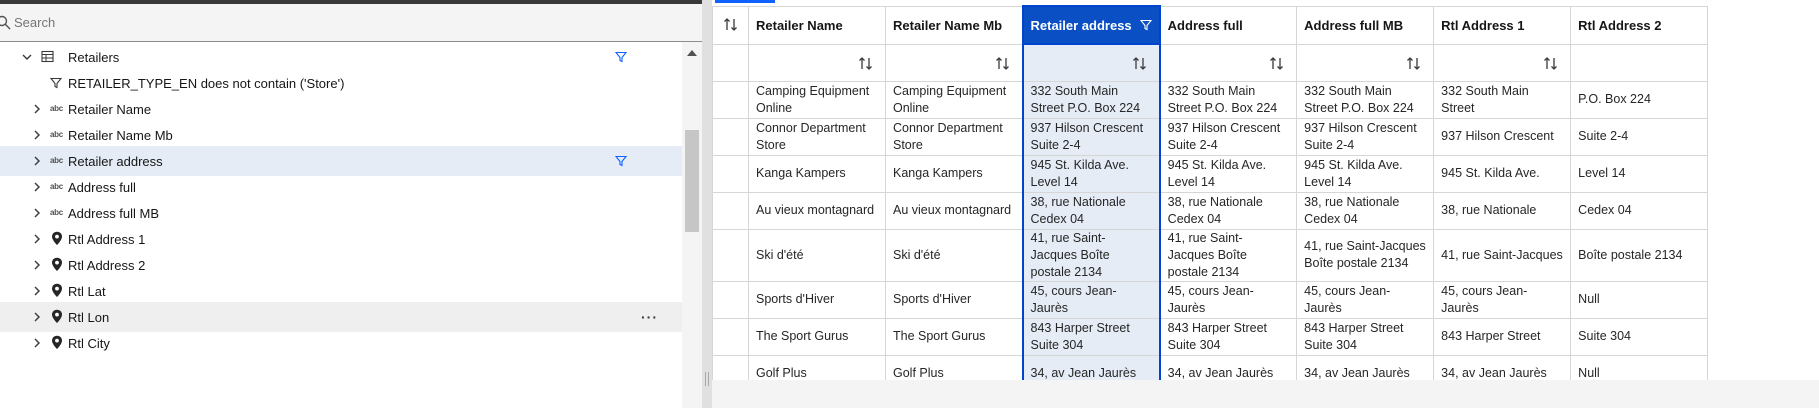  Describe the element at coordinates (1502, 25) in the screenshot. I see `column-header-rtl-address-1: Rtl Address 1` at that location.